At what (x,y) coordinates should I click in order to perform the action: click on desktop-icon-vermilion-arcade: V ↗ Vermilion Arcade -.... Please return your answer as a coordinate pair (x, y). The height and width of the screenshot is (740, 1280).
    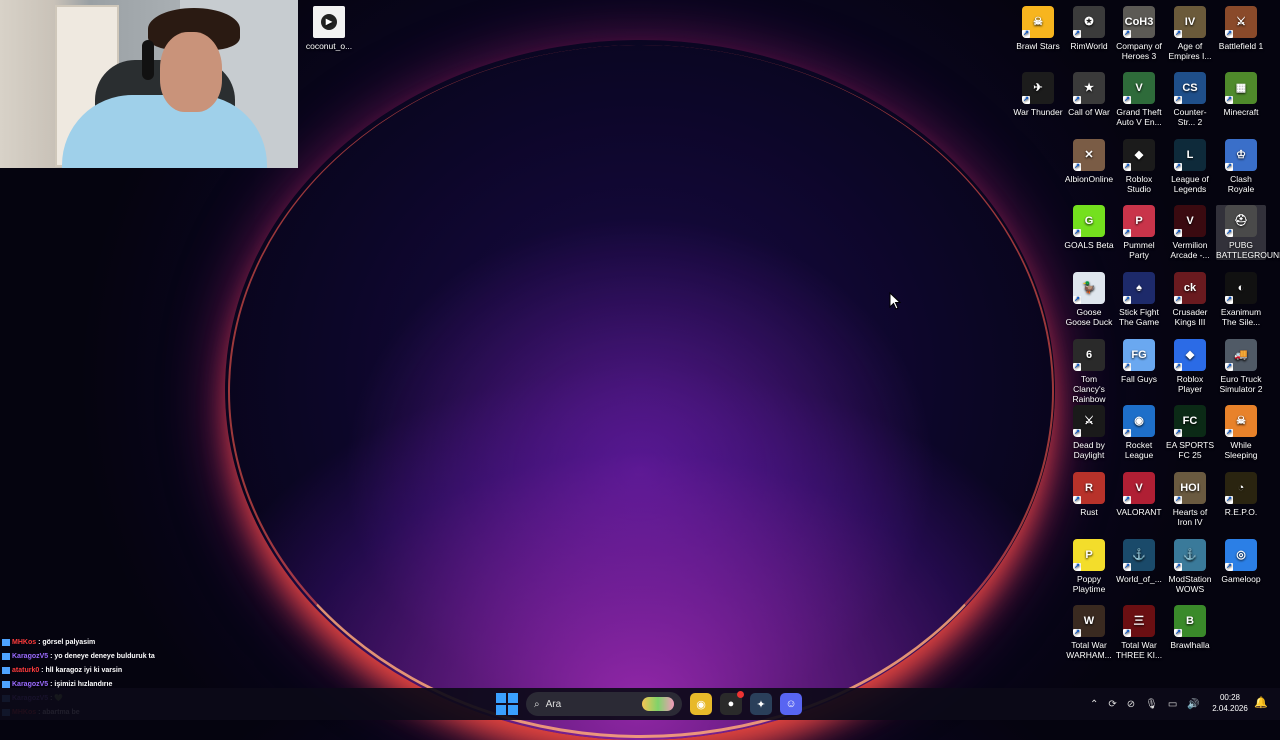
    Looking at the image, I should click on (1190, 232).